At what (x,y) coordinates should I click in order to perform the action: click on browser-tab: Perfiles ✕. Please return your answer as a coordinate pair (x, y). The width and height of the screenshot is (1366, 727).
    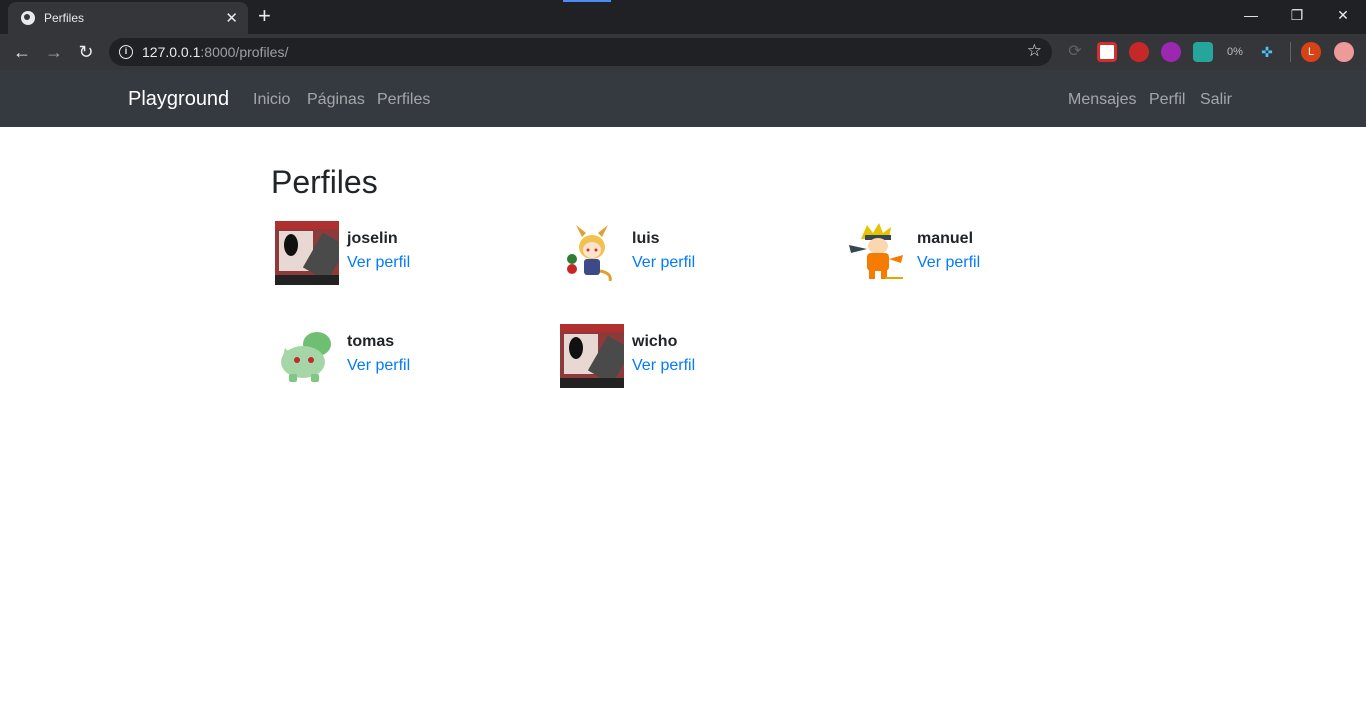
    Looking at the image, I should click on (128, 18).